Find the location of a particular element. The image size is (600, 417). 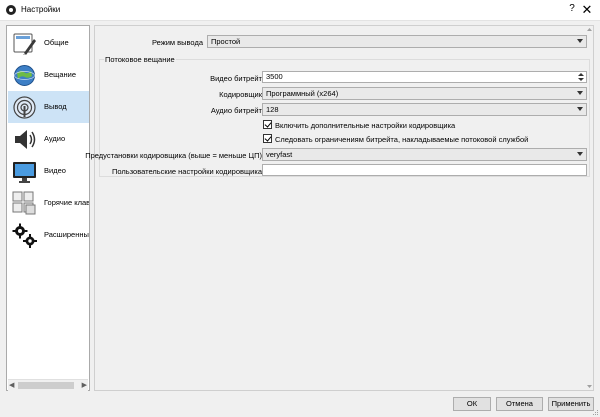

sidebar-item-broadcast: Вещание is located at coordinates (48, 75).